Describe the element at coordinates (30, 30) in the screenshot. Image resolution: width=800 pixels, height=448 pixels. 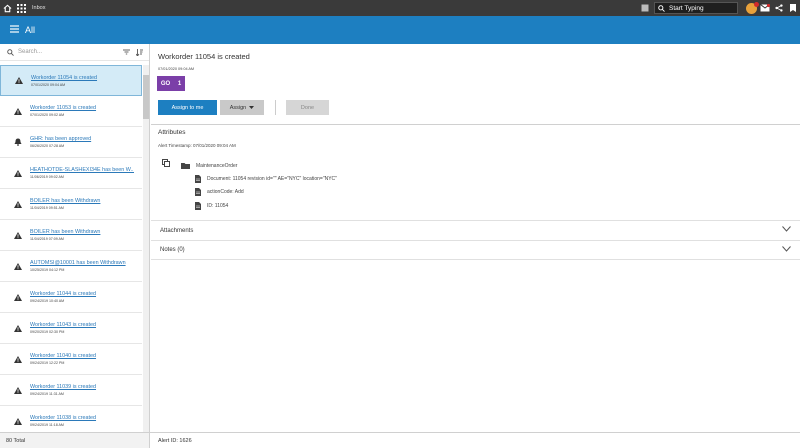
I see `page-title: All` at that location.